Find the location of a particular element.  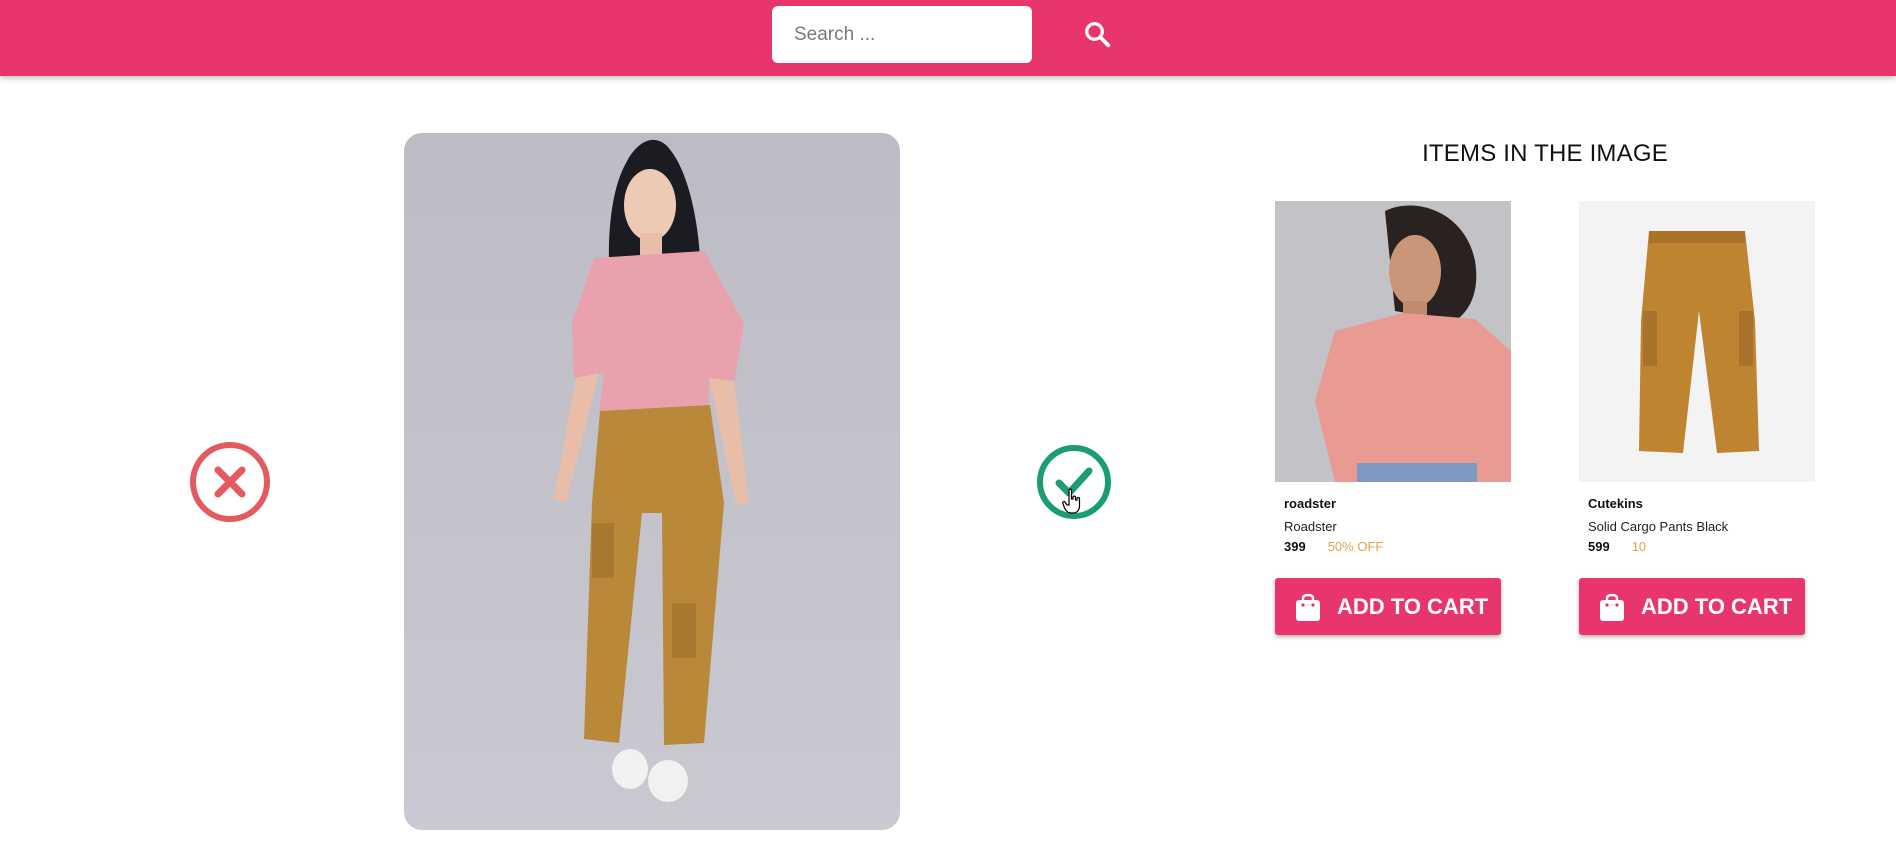

product-brand: roadster is located at coordinates (1310, 503).